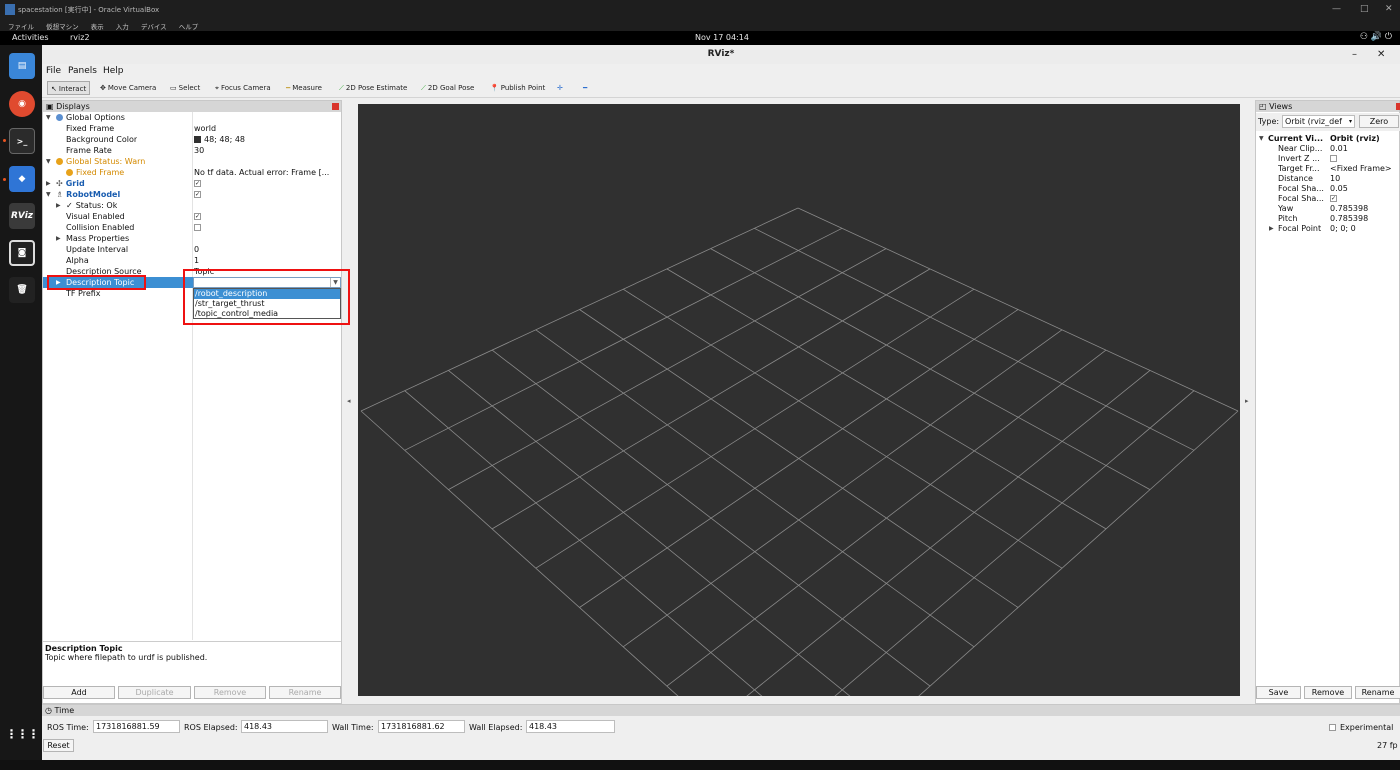  What do you see at coordinates (266, 139) in the screenshot?
I see `row-value: 48; 48; 48` at bounding box center [266, 139].